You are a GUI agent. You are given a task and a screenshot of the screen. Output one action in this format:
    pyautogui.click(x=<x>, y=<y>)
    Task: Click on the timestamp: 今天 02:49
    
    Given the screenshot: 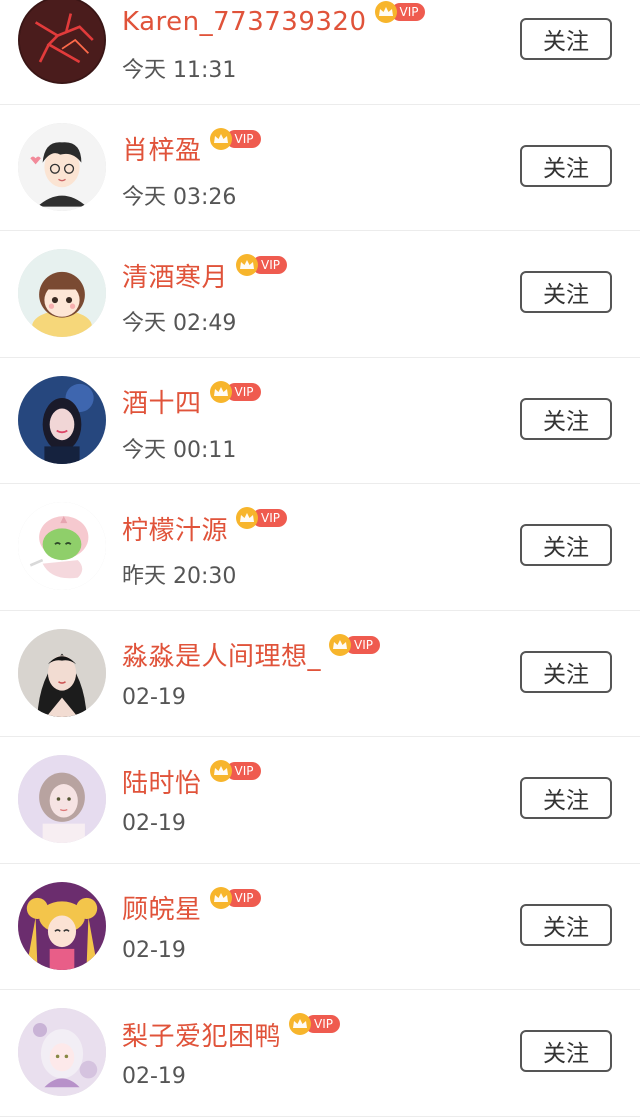 What is the action you would take?
    pyautogui.click(x=179, y=323)
    